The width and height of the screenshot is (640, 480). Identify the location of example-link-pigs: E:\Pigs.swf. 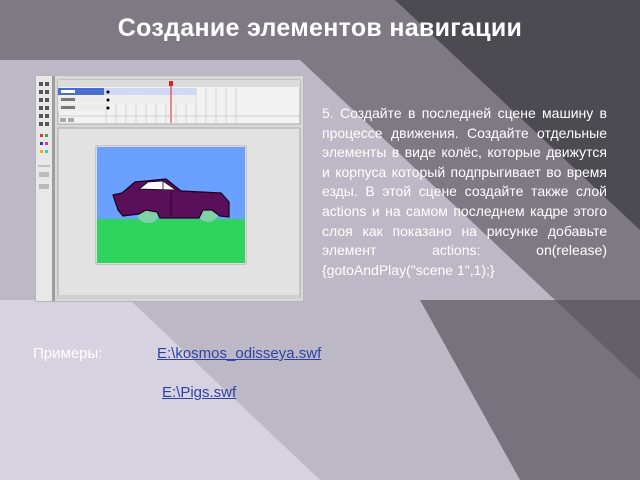
(199, 392).